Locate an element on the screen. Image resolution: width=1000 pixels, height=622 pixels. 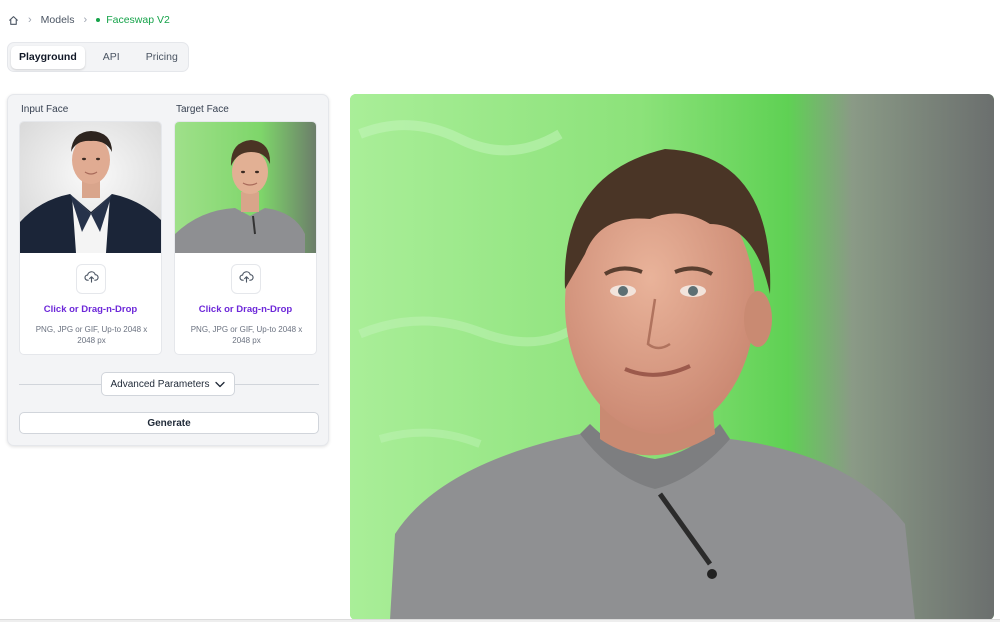
input-face-upload-button is located at coordinates (91, 279).